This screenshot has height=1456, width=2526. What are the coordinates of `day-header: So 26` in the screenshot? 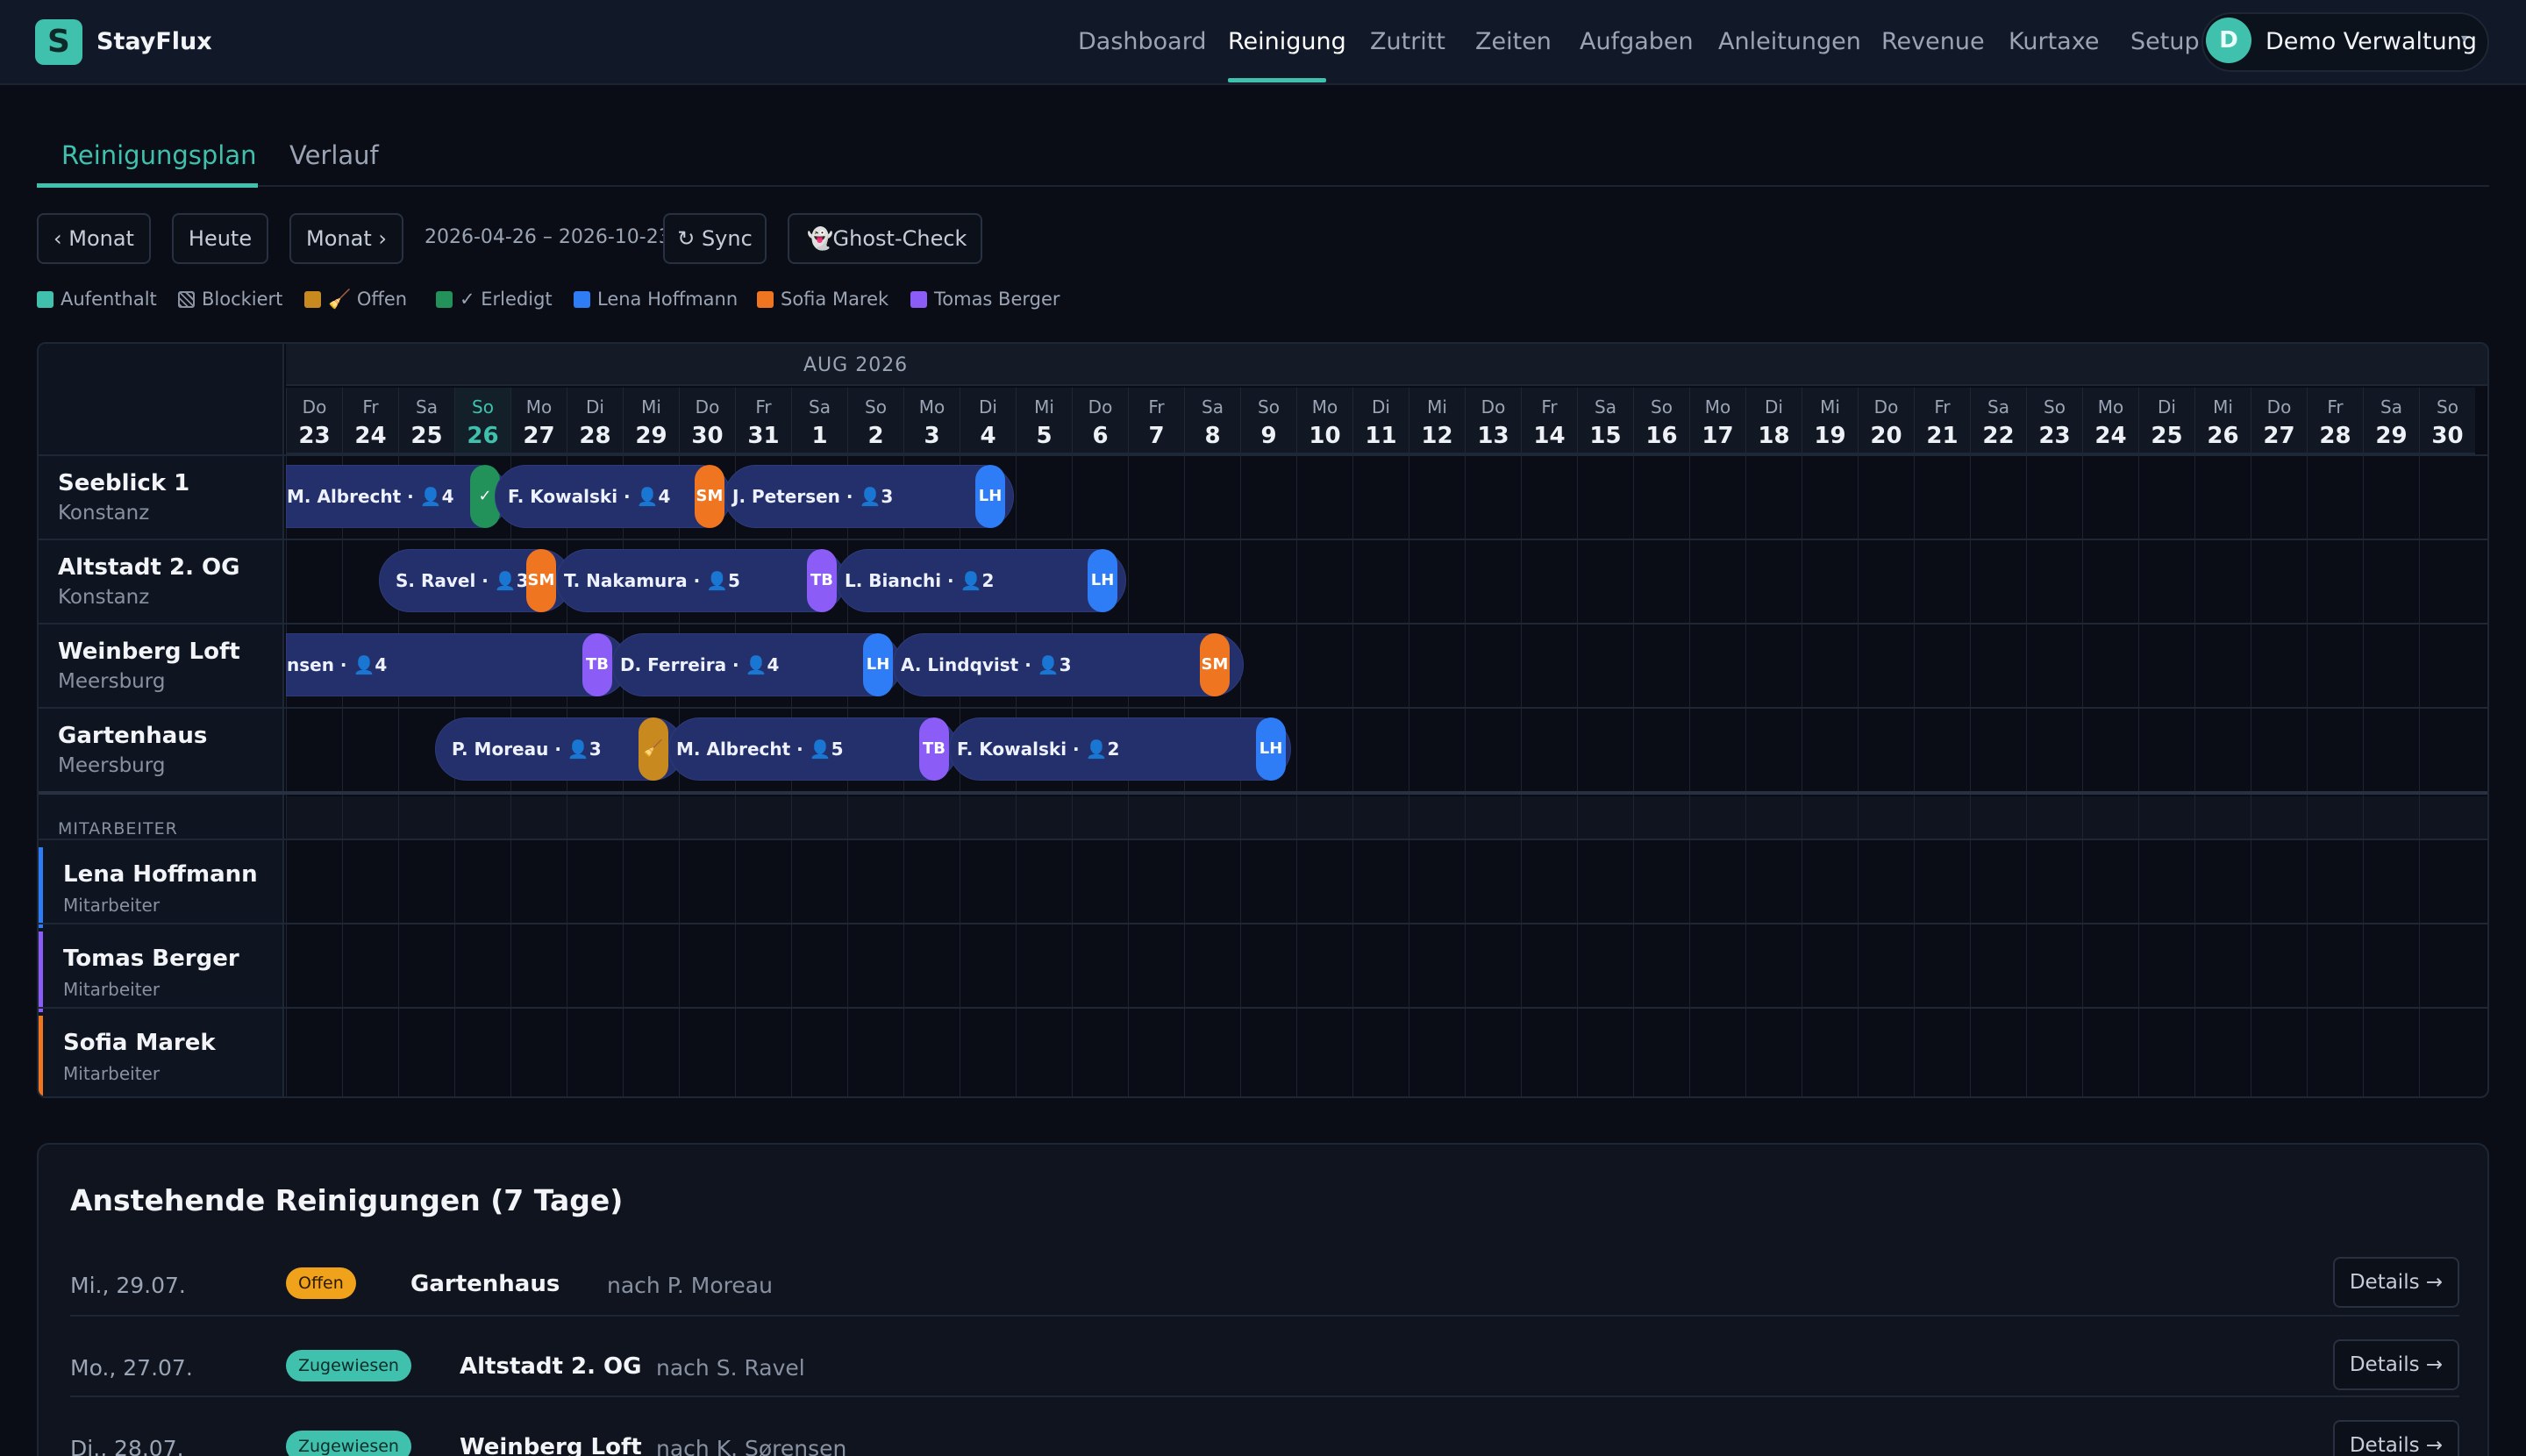 It's located at (482, 421).